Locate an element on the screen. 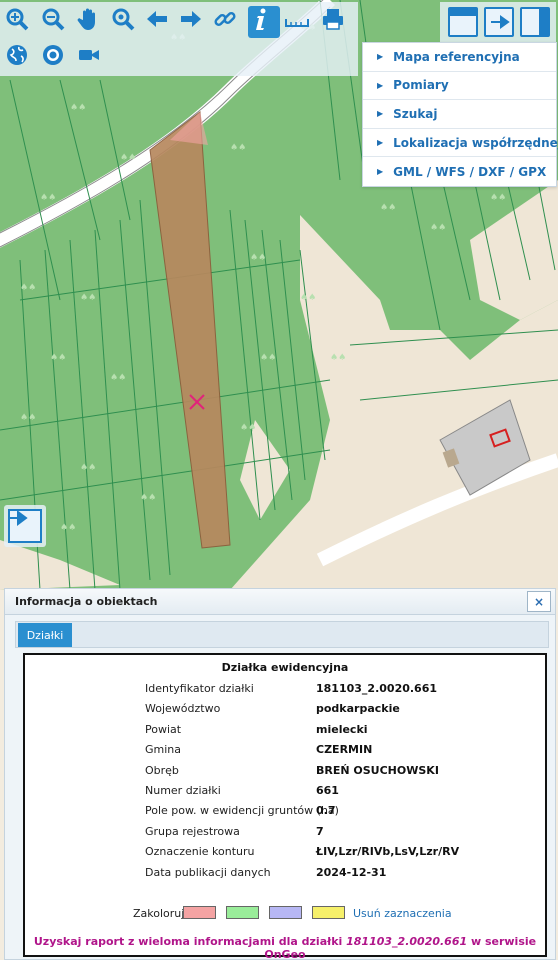 Image resolution: width=558 pixels, height=960 pixels. menu-item-label: Mapa referencyjna is located at coordinates (456, 56).